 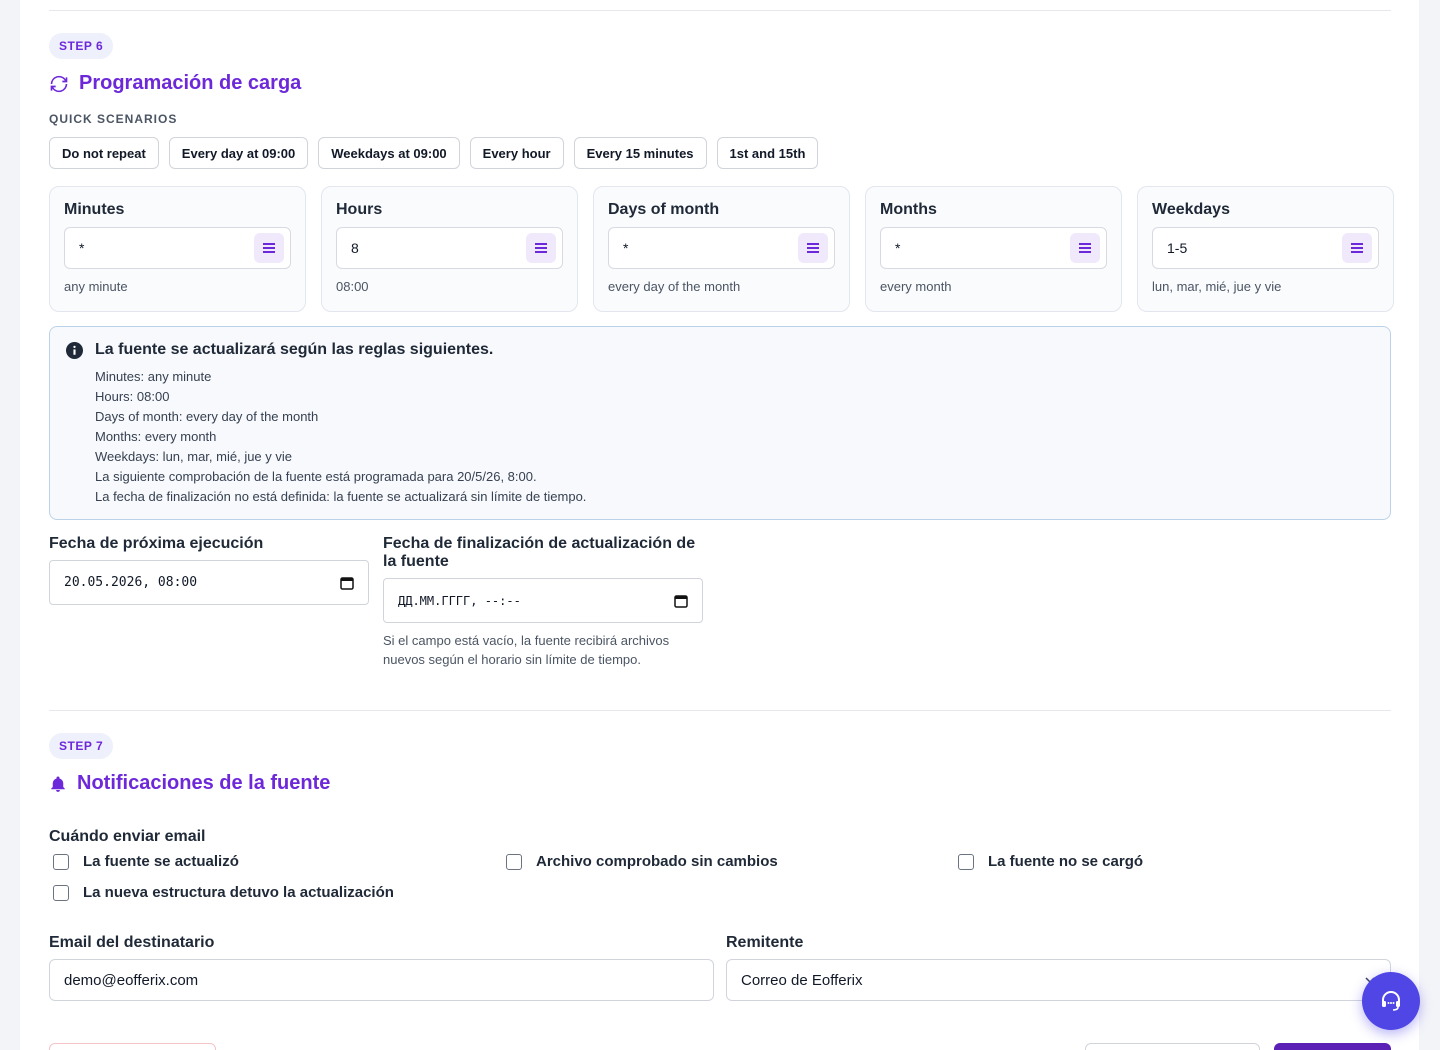 What do you see at coordinates (132, 1046) in the screenshot?
I see `delete-button` at bounding box center [132, 1046].